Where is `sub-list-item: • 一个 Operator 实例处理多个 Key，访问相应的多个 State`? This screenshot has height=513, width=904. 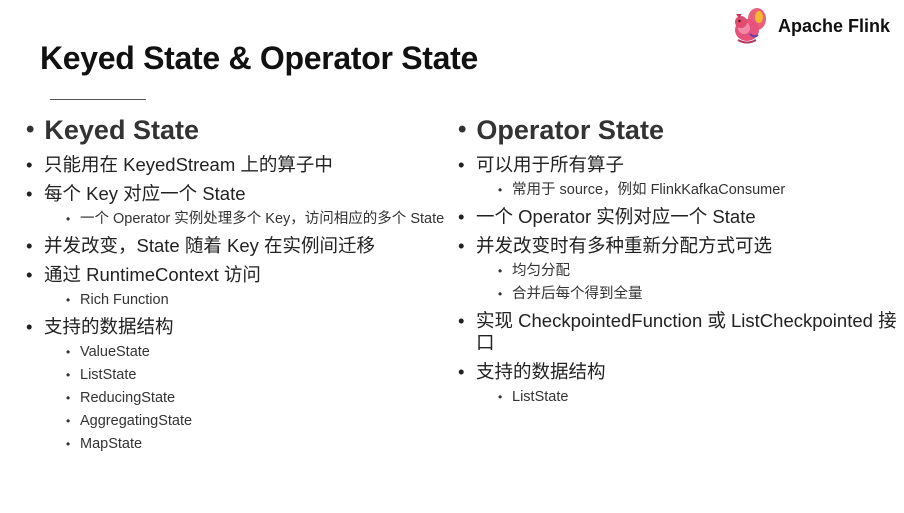 sub-list-item: • 一个 Operator 实例处理多个 Key，访问相应的多个 State is located at coordinates (256, 219).